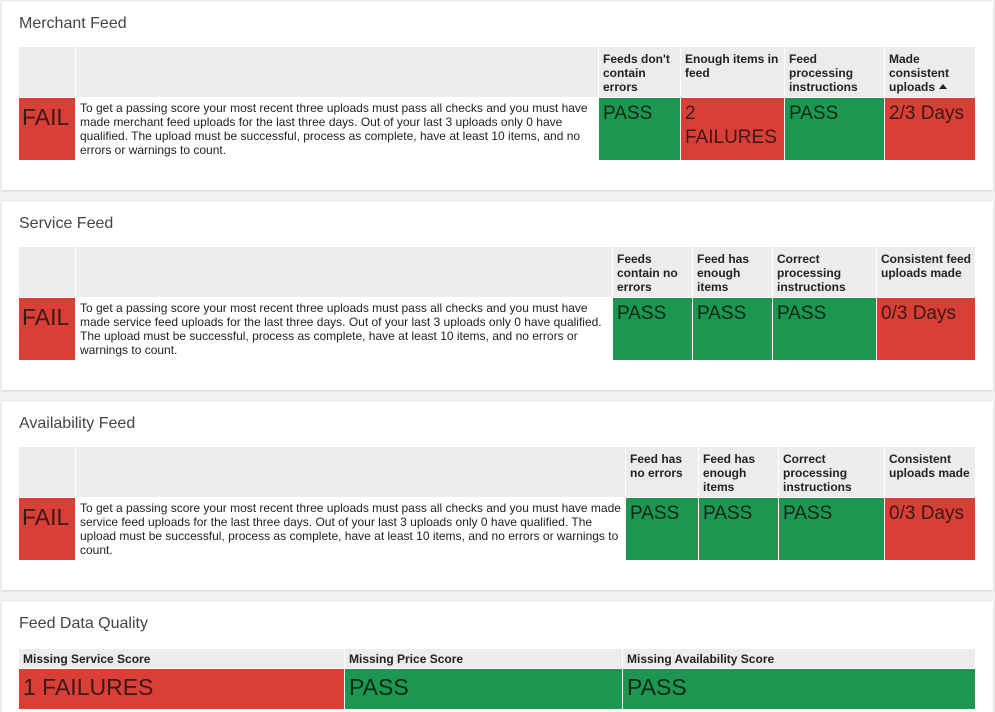 The height and width of the screenshot is (712, 995). Describe the element at coordinates (47, 529) in the screenshot. I see `availability-status-badge: FAIL` at that location.